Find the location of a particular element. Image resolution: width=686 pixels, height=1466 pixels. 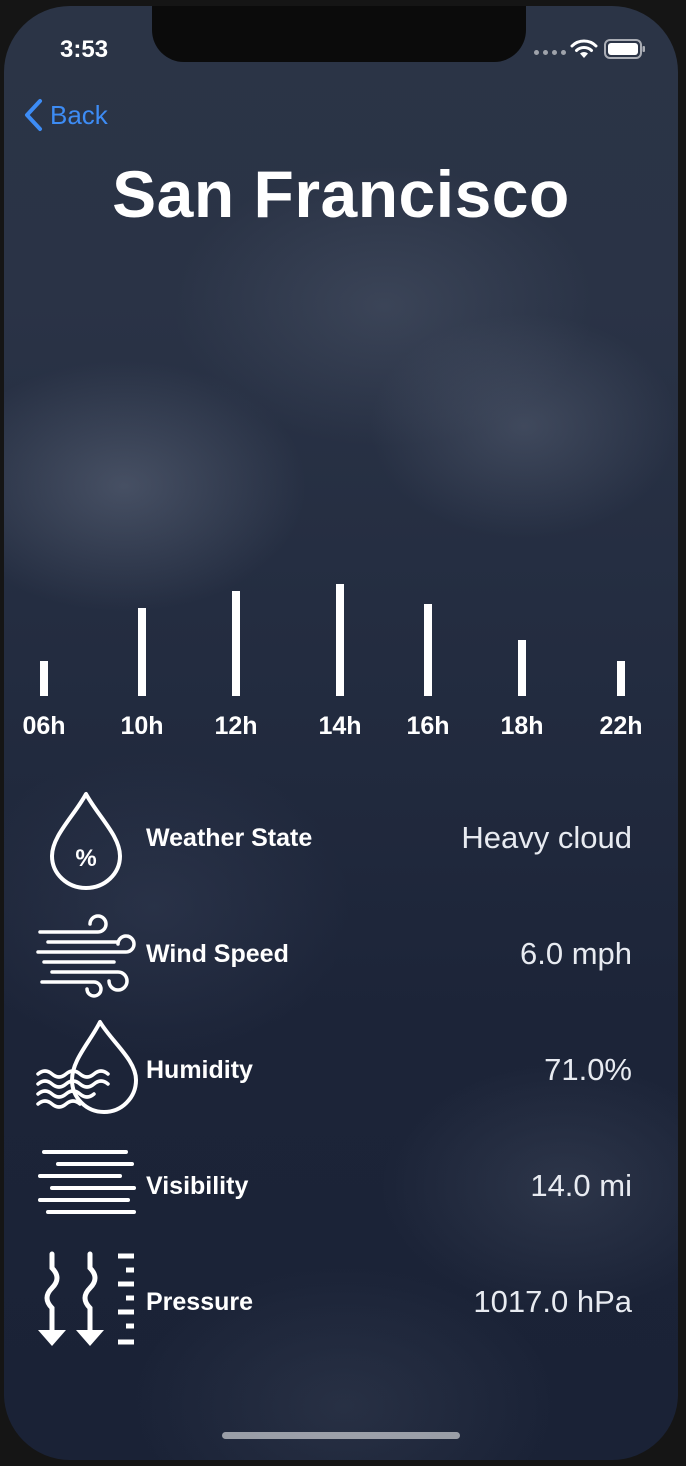

hourly-bar-chart: 06h 10h 12h 14h 16h 18h 22h is located at coordinates (332, 662).